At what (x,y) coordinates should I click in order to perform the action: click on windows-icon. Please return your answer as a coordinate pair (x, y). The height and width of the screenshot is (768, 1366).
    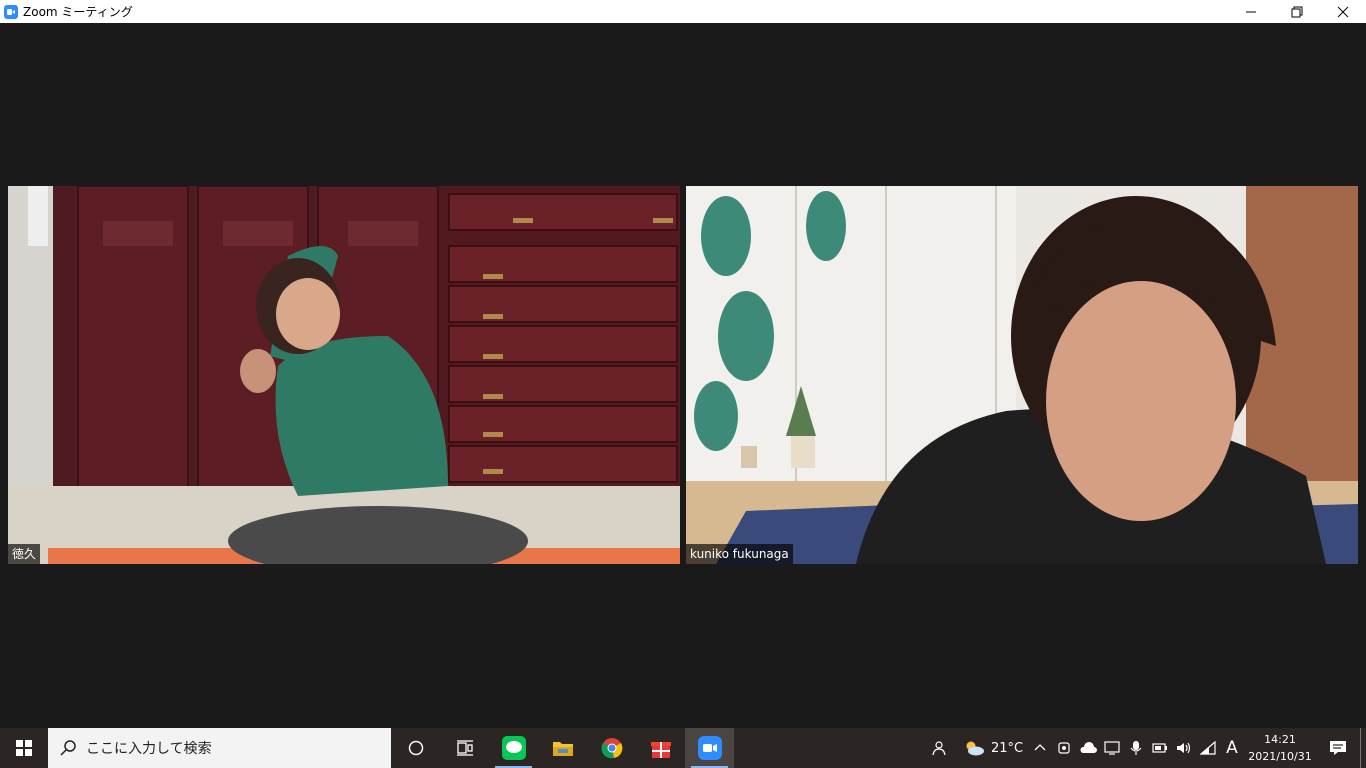
    Looking at the image, I should click on (24, 748).